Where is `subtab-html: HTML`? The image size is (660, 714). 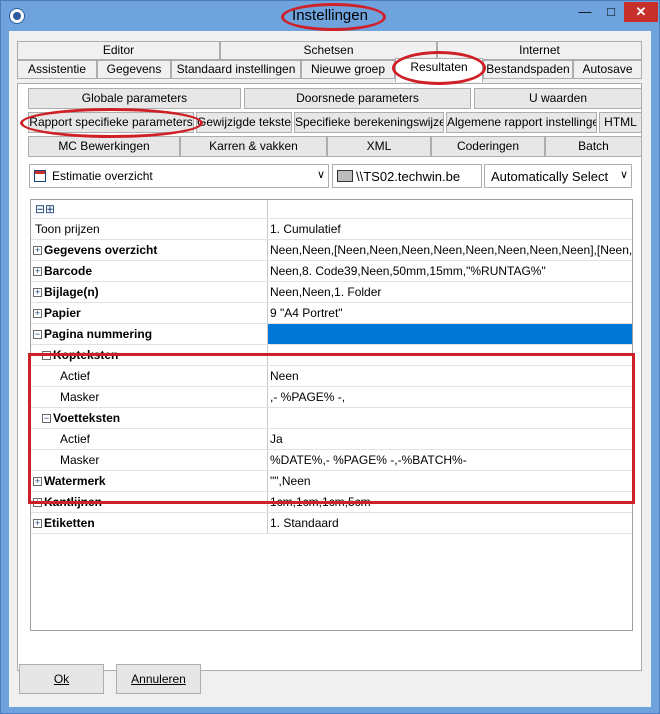 subtab-html: HTML is located at coordinates (620, 122).